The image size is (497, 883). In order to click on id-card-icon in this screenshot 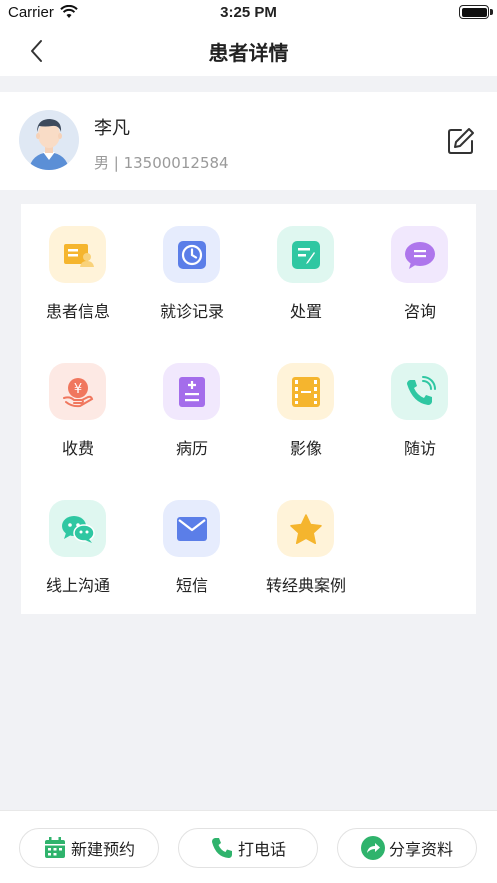, I will do `click(77, 254)`.